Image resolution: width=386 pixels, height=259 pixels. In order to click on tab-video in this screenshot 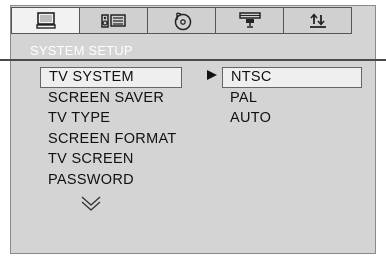, I will do `click(250, 20)`.